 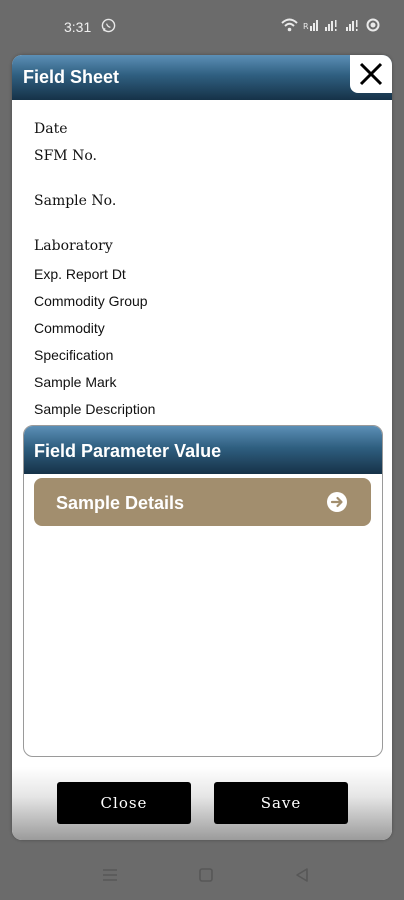 I want to click on field-parameter-header: Field Parameter Value, so click(x=203, y=450).